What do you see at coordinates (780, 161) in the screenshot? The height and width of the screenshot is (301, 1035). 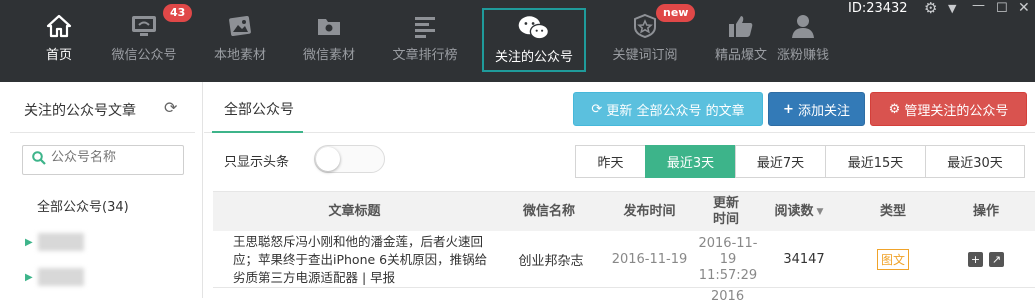 I see `range-last-7-days: 最近7天` at bounding box center [780, 161].